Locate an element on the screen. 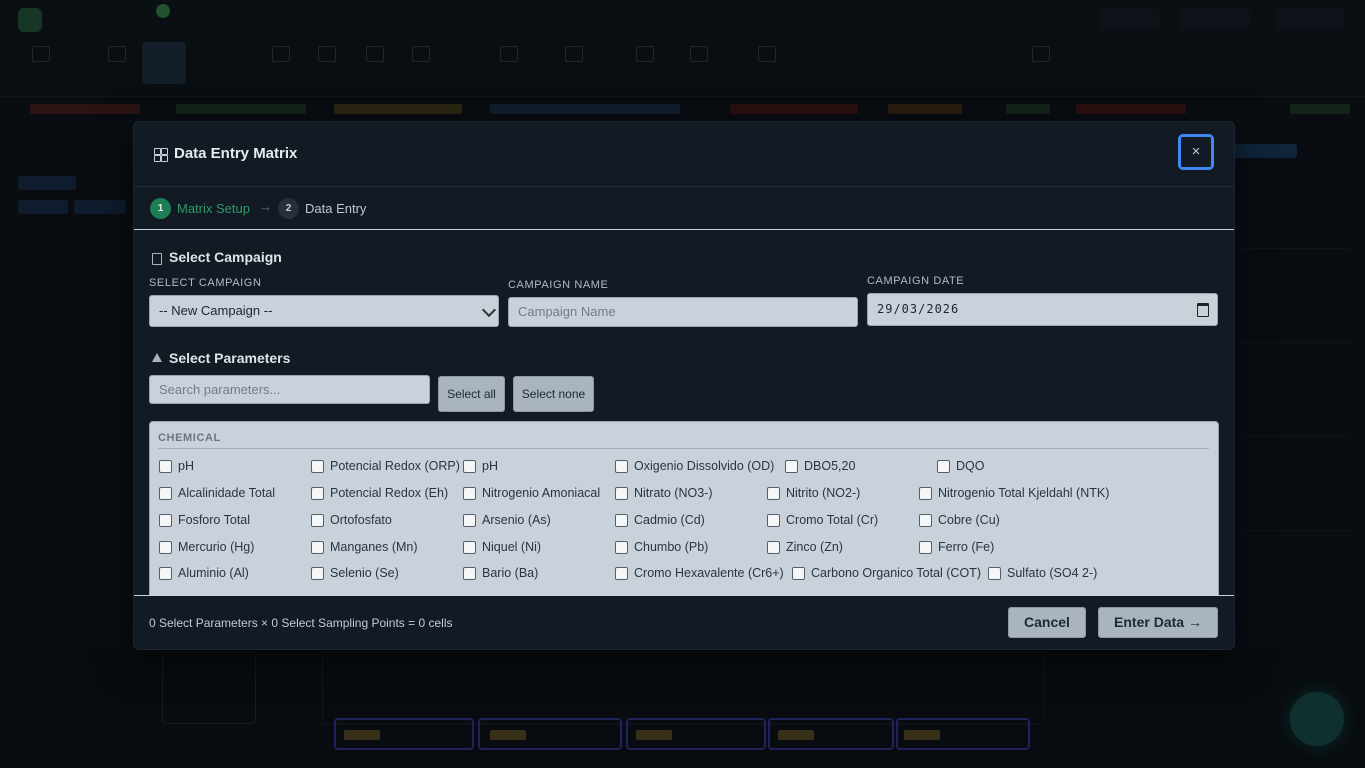 This screenshot has height=768, width=1365. parameter-label: Potencial Redox (ORP) is located at coordinates (395, 466).